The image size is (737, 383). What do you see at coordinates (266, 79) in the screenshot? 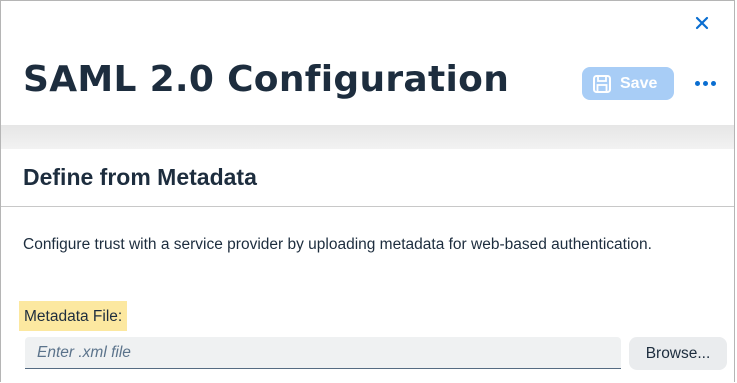
I see `page-title: SAML 2.0 Configuration` at bounding box center [266, 79].